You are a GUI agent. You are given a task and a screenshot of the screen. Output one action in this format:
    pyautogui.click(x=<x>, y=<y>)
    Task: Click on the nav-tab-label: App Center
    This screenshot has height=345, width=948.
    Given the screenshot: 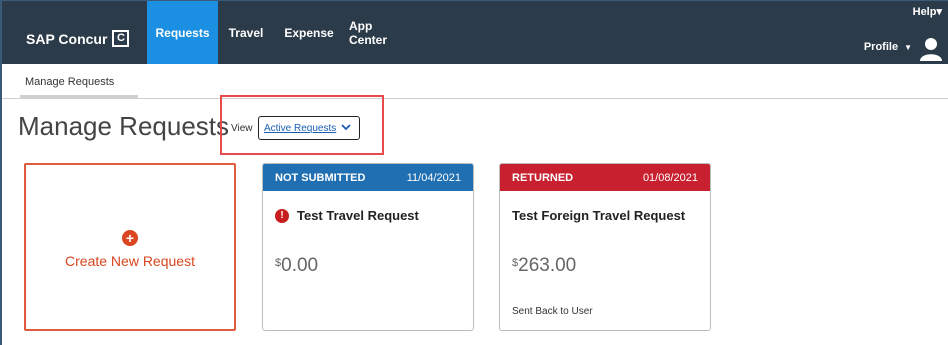 What is the action you would take?
    pyautogui.click(x=368, y=32)
    